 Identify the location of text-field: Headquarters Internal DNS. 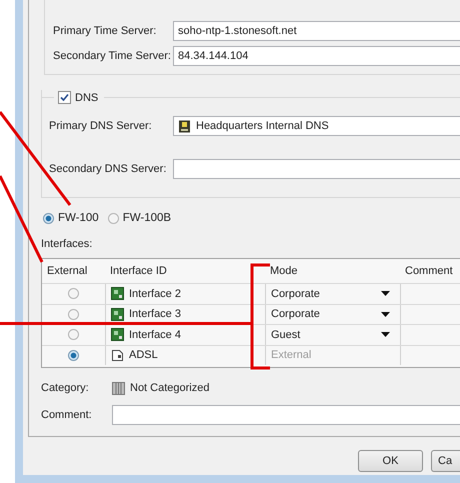
(316, 126).